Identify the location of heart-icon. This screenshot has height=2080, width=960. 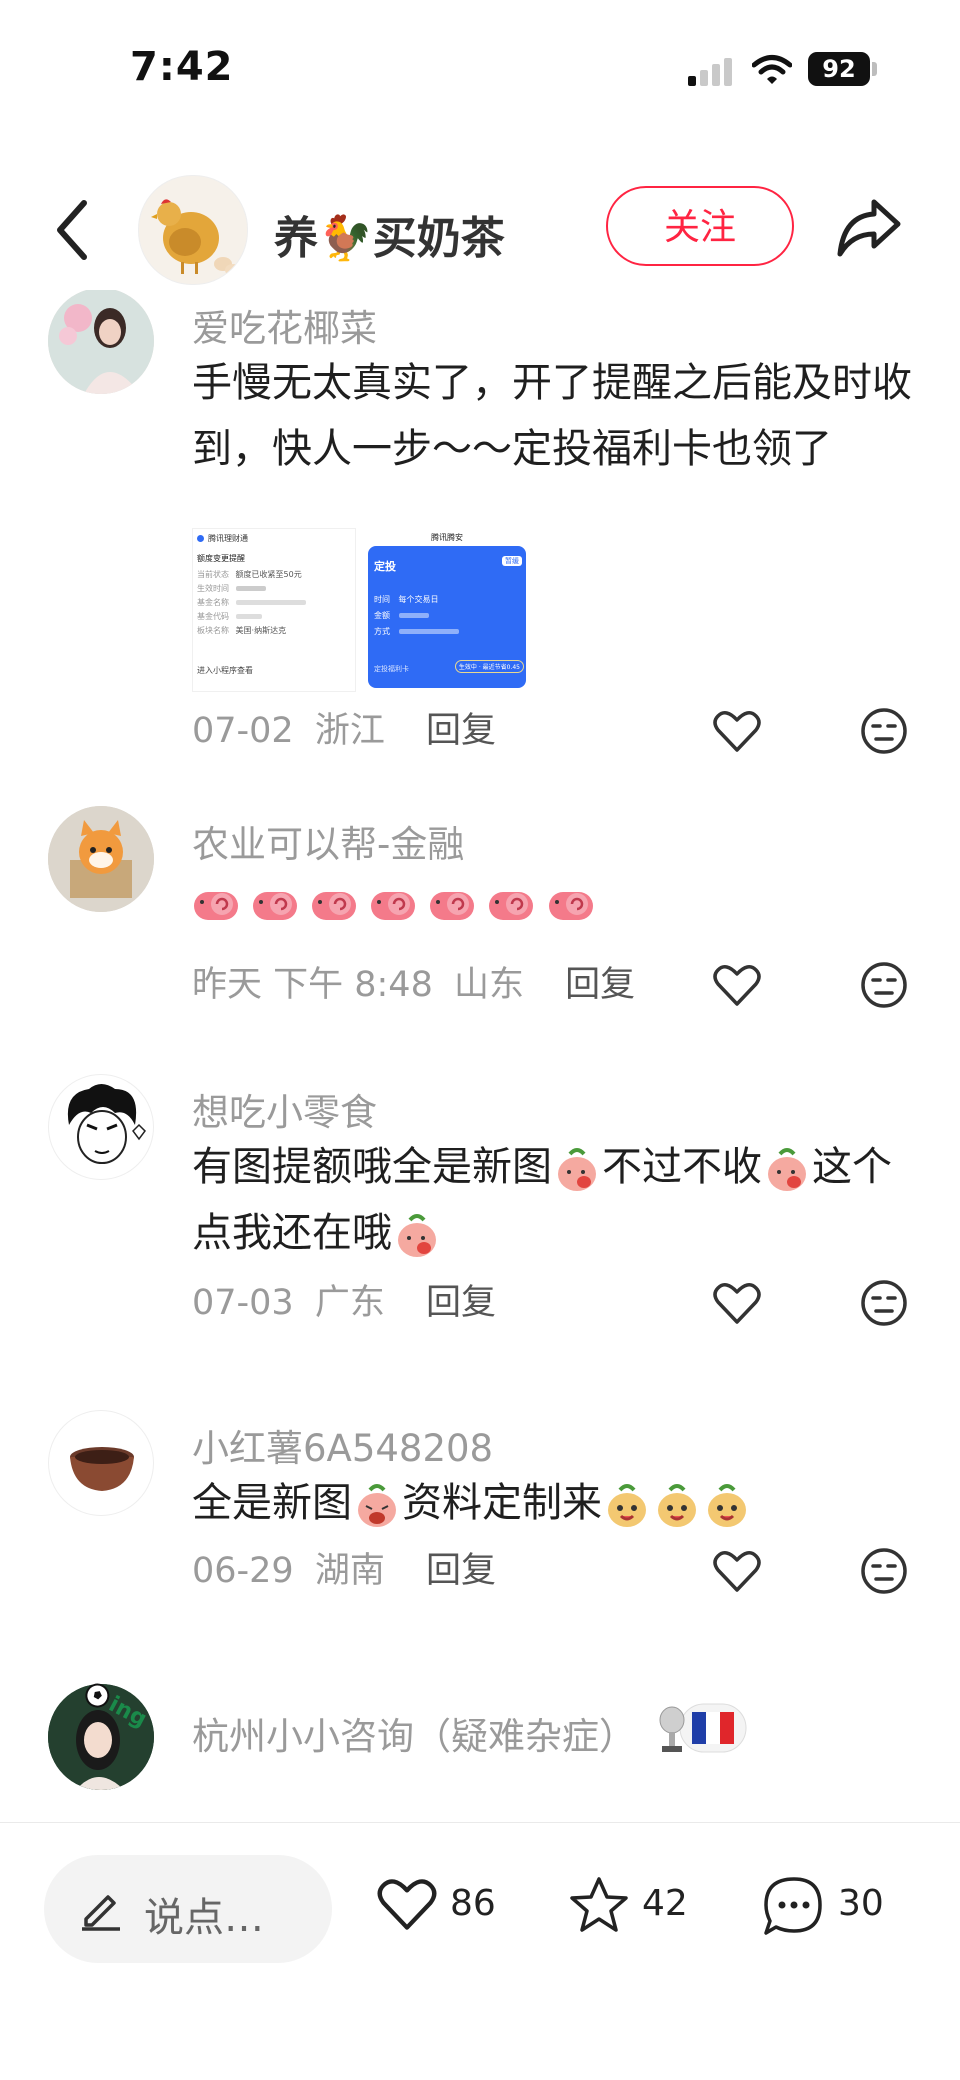
(407, 1904).